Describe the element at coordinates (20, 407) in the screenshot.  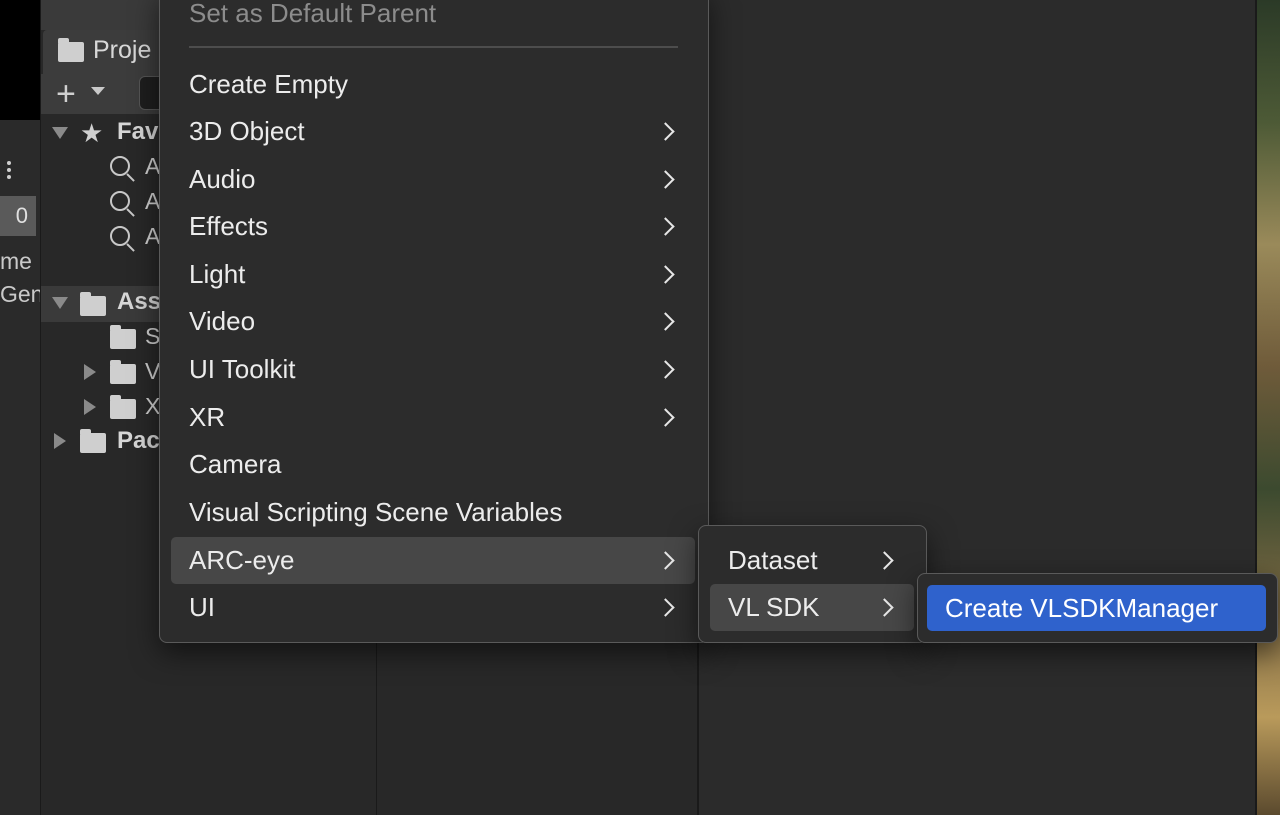
I see `hierarchy-panel-edge` at that location.